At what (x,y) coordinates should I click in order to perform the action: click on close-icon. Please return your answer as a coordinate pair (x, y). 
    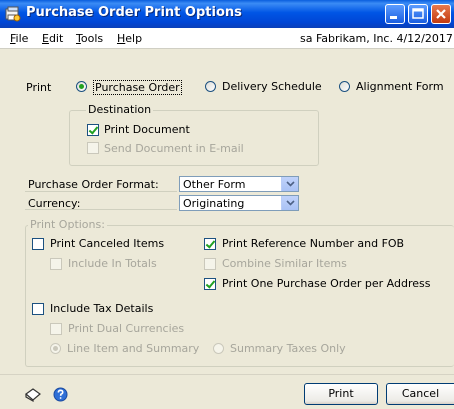
    Looking at the image, I should click on (441, 14).